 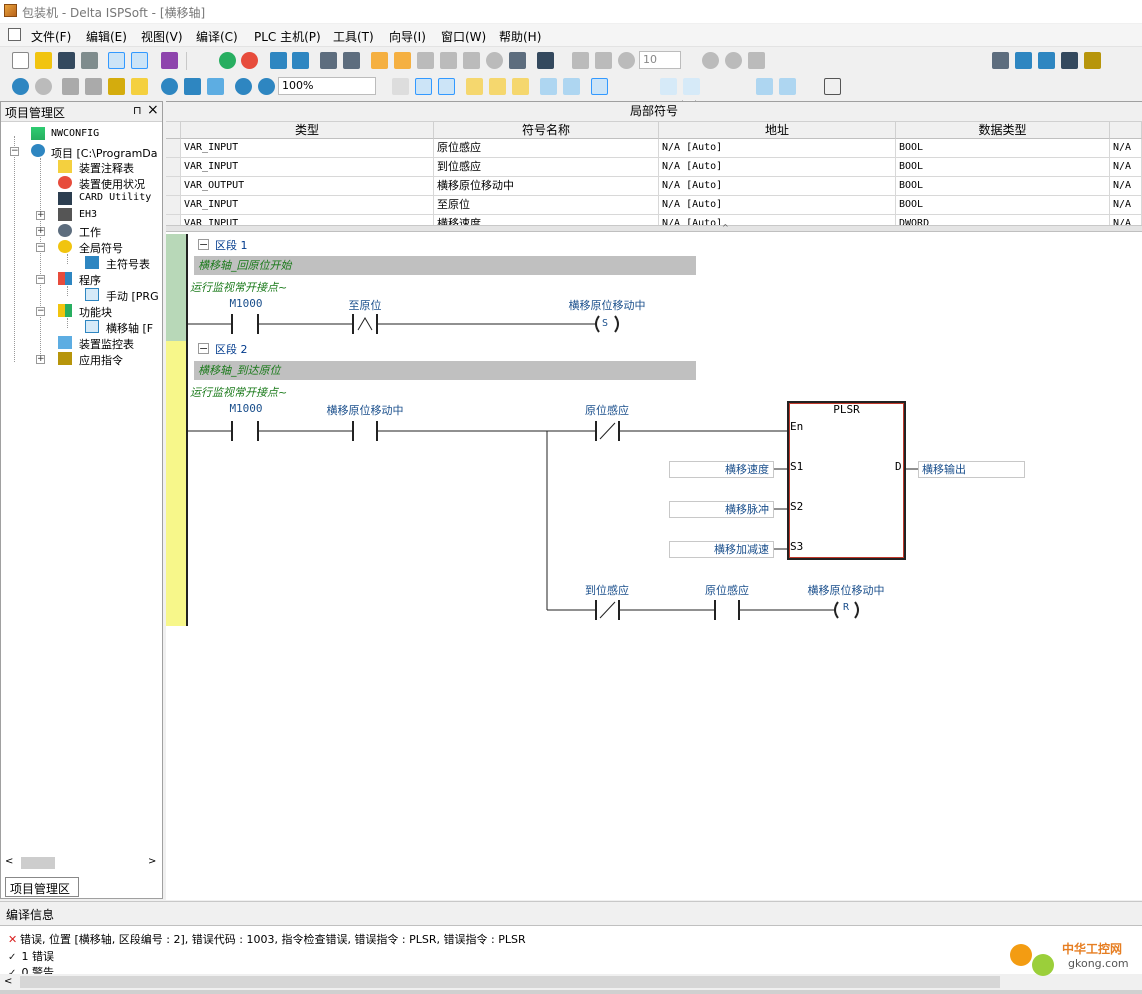 I want to click on new-file-icon, so click(x=20, y=60).